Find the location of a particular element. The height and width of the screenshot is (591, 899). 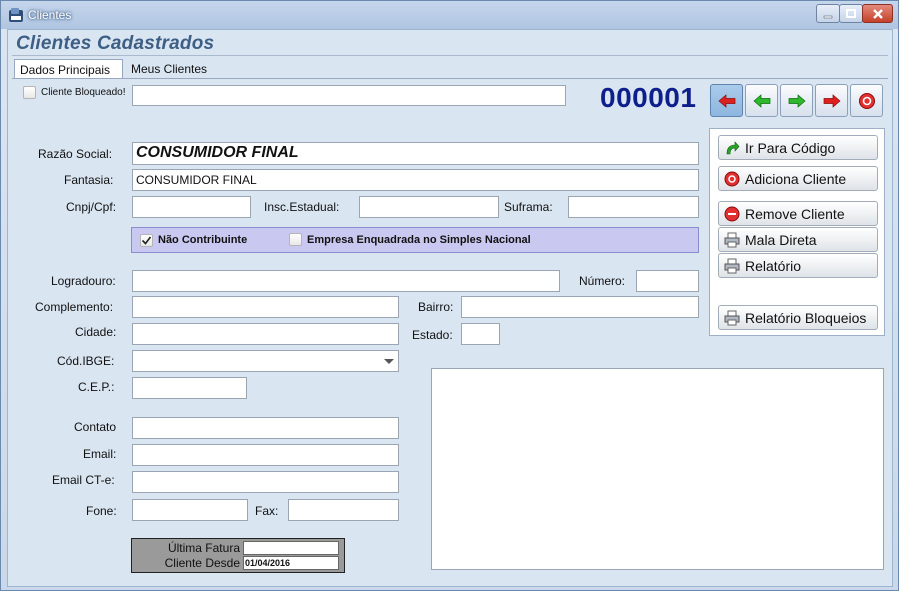

close-button is located at coordinates (877, 13).